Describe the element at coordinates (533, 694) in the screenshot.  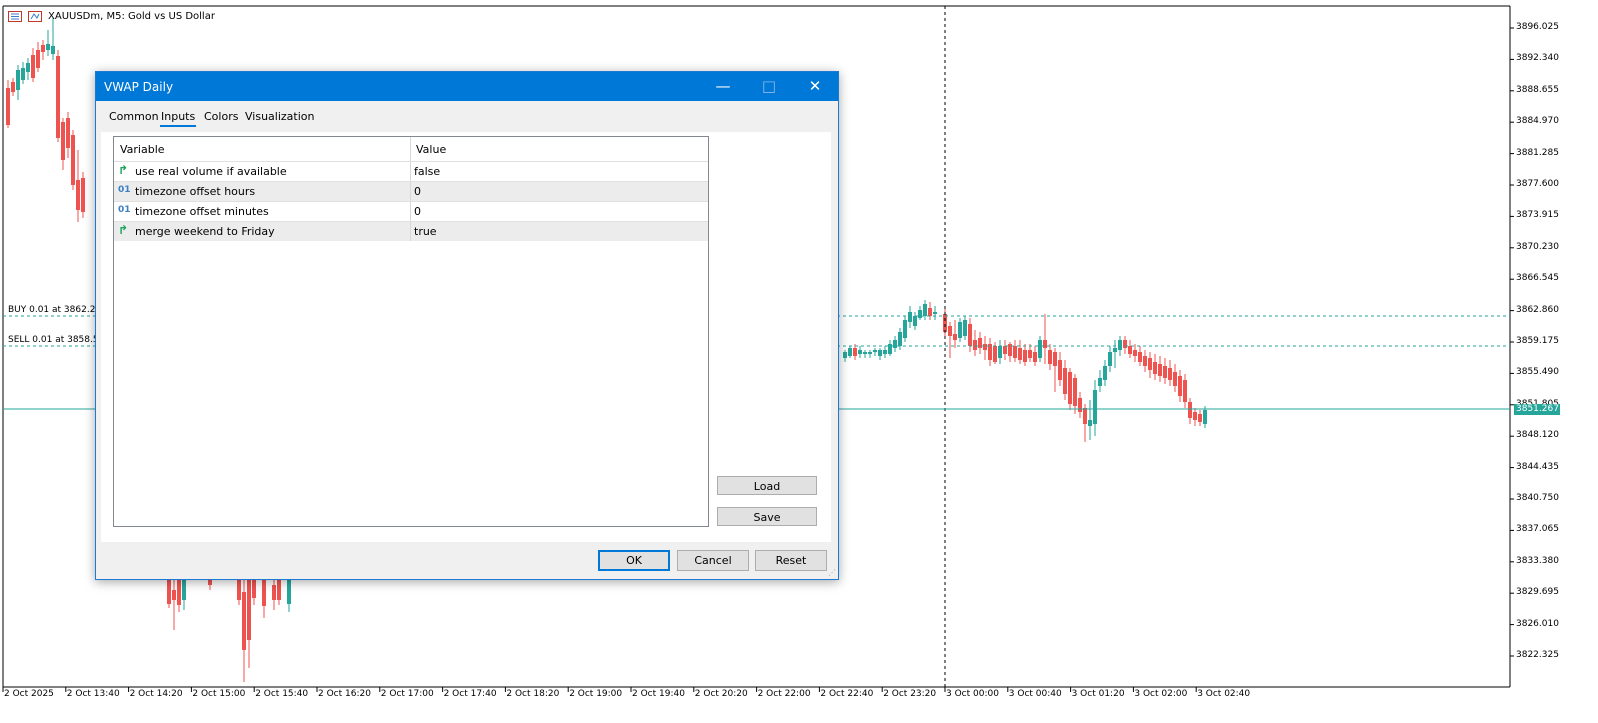
I see `time-tick-label: 2 Oct 18:20` at that location.